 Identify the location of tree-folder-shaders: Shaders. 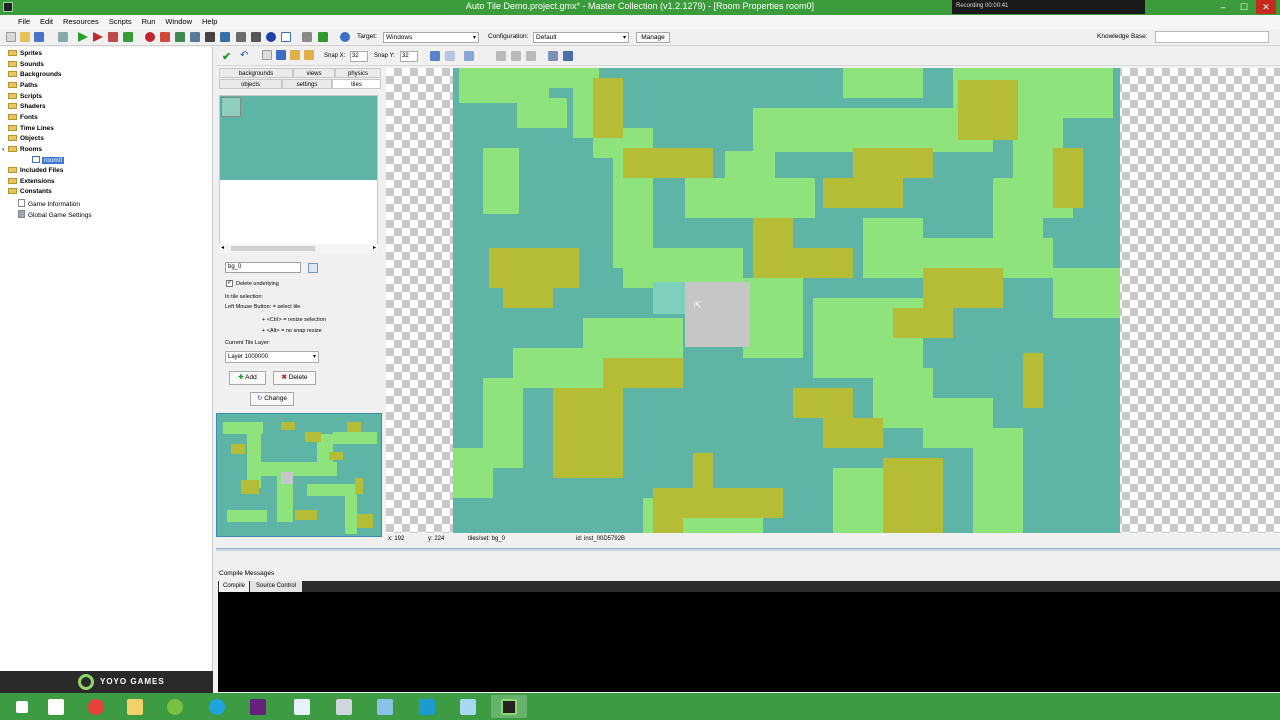
(27, 108).